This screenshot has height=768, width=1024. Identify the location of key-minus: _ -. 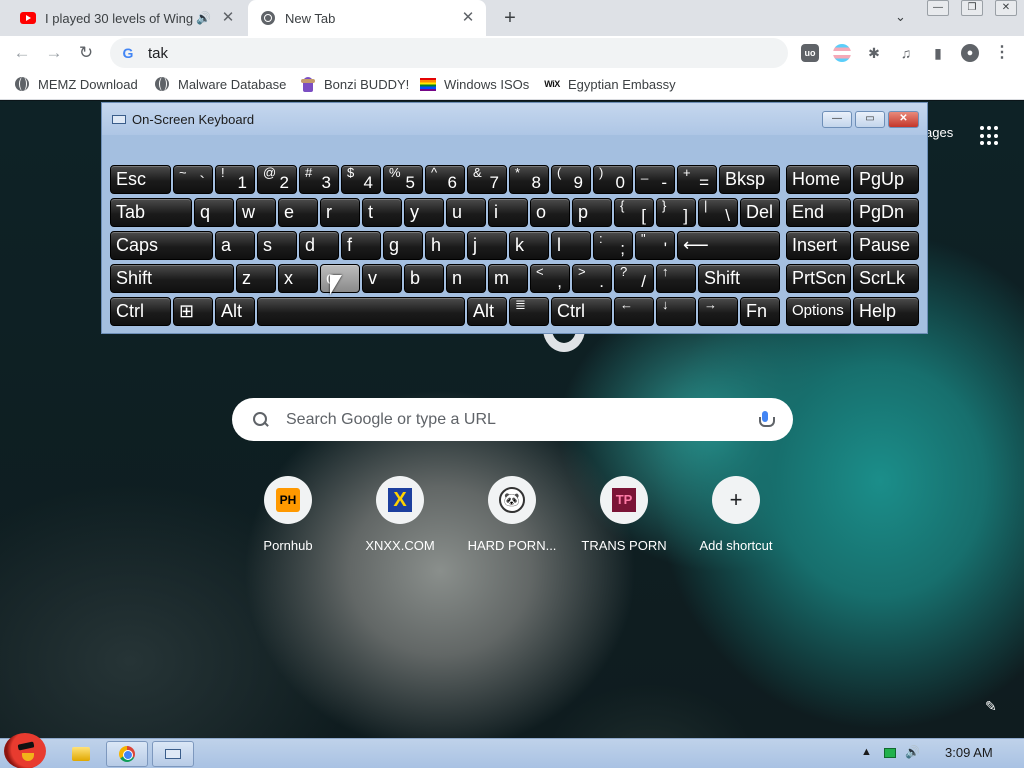
(655, 179).